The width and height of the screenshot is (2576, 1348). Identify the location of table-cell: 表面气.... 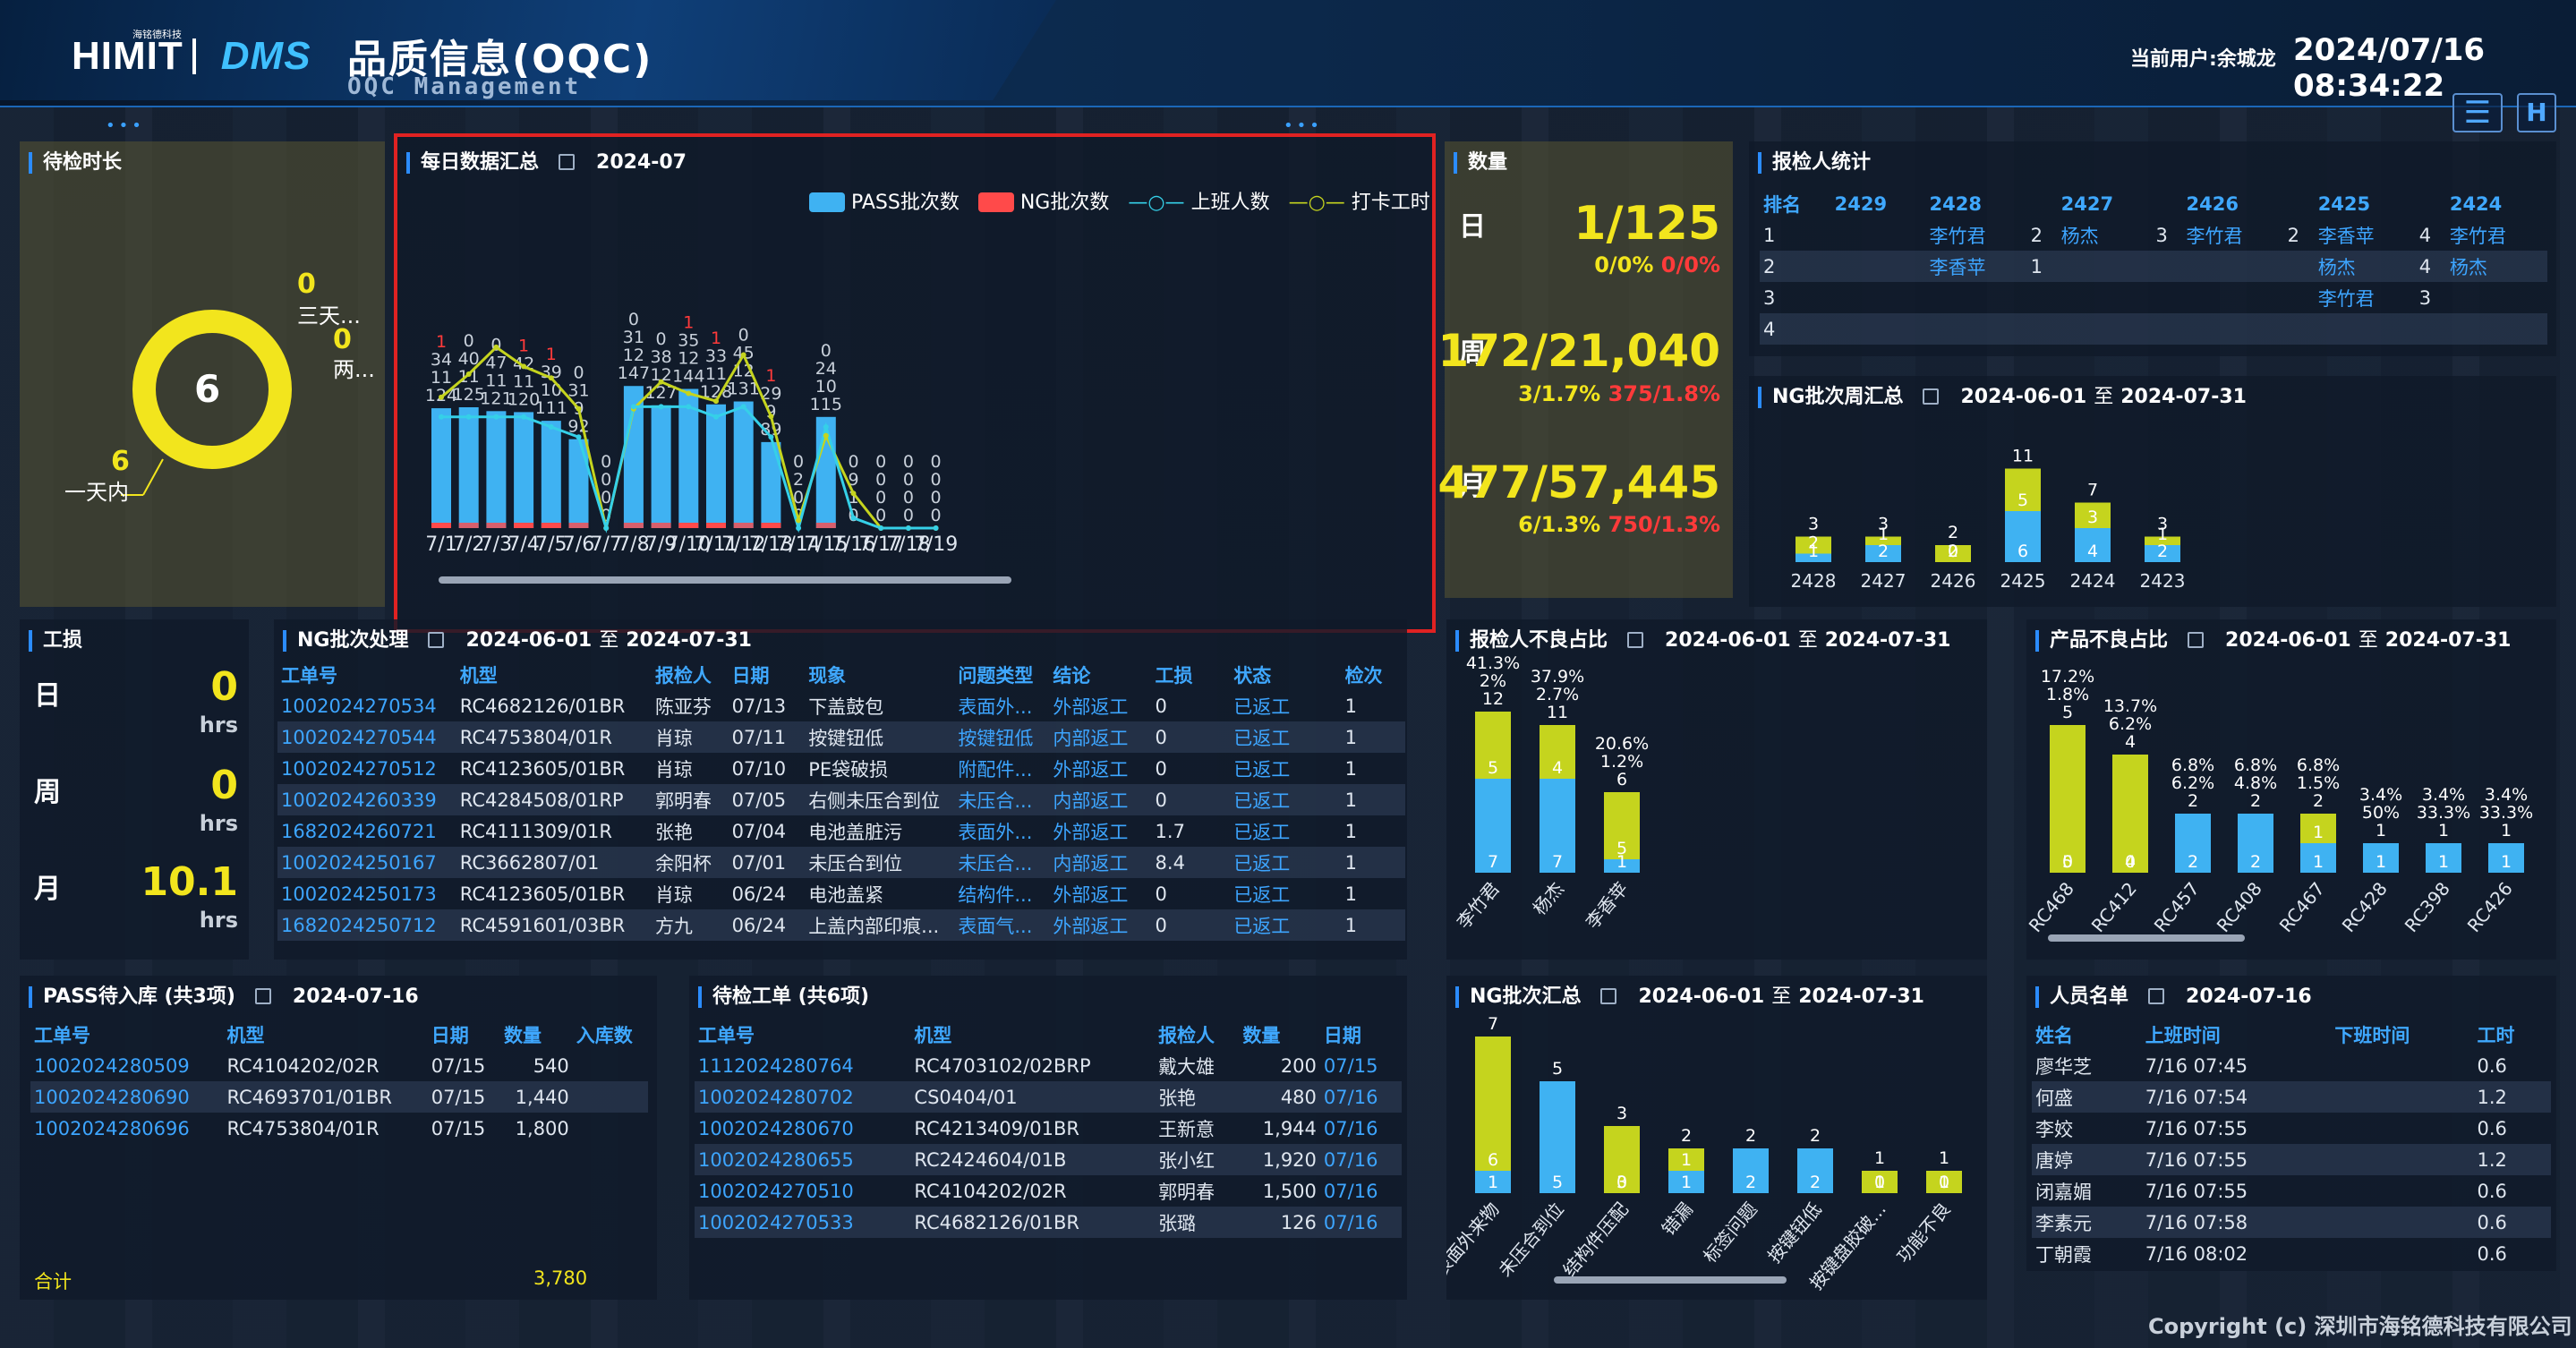
(1002, 925).